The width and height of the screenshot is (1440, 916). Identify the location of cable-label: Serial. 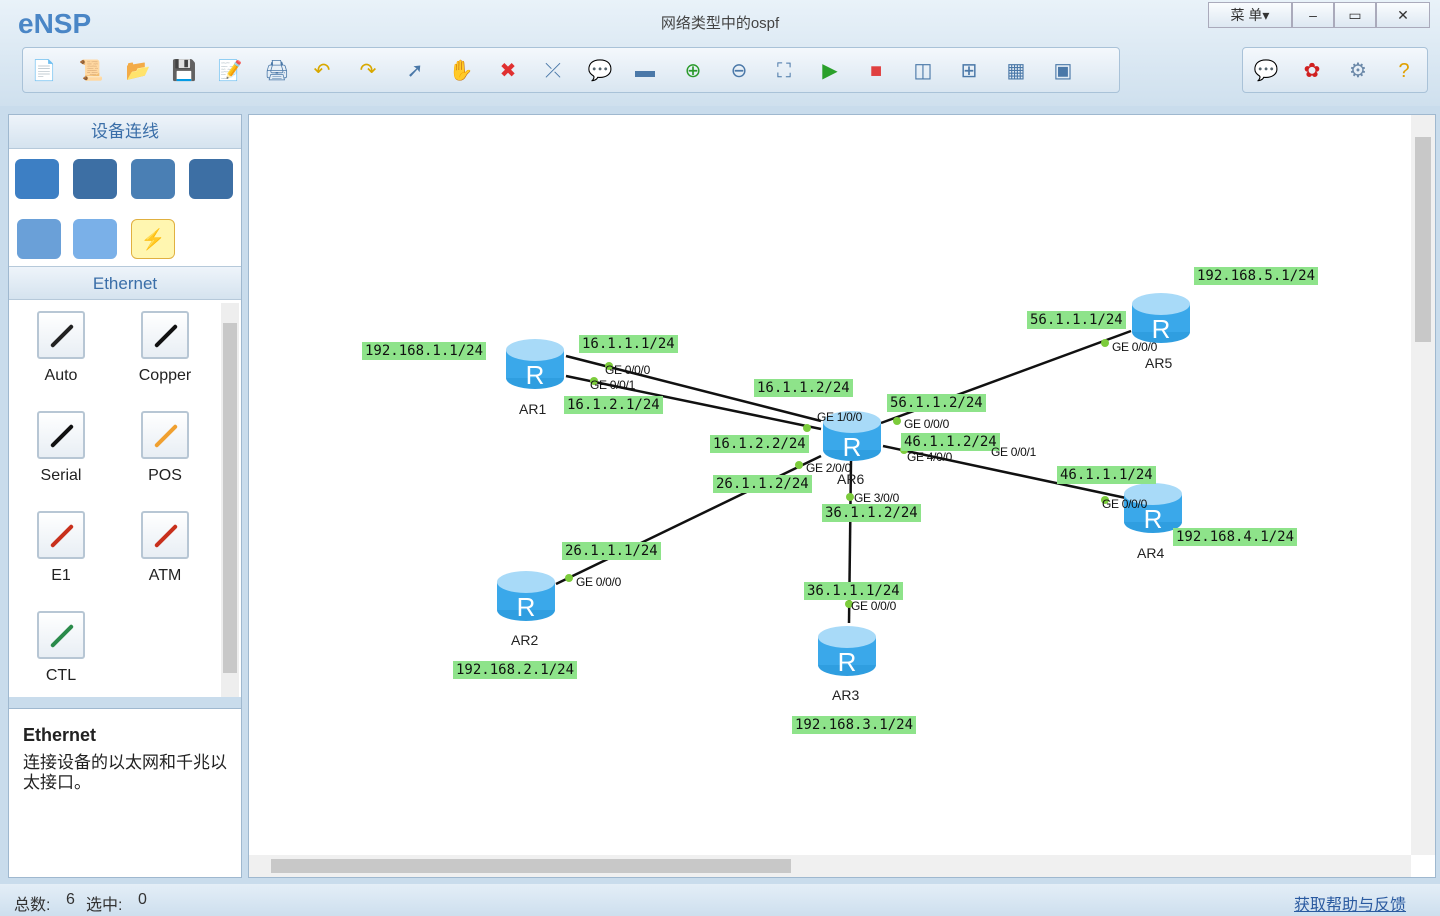
(61, 475).